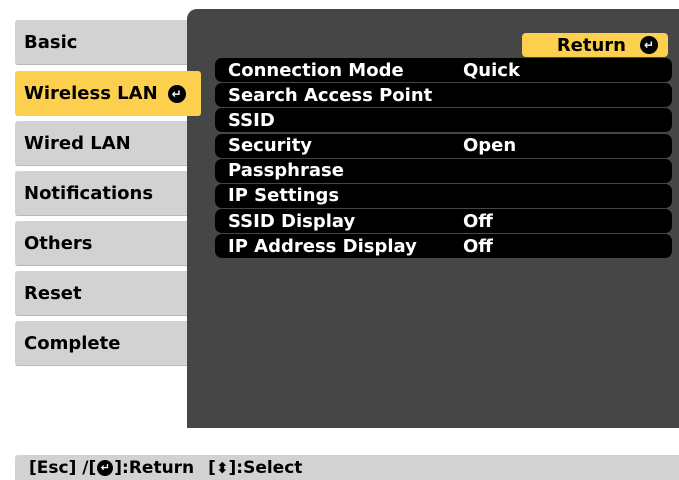 This screenshot has height=480, width=679. What do you see at coordinates (591, 45) in the screenshot?
I see `return-button-label: Return` at bounding box center [591, 45].